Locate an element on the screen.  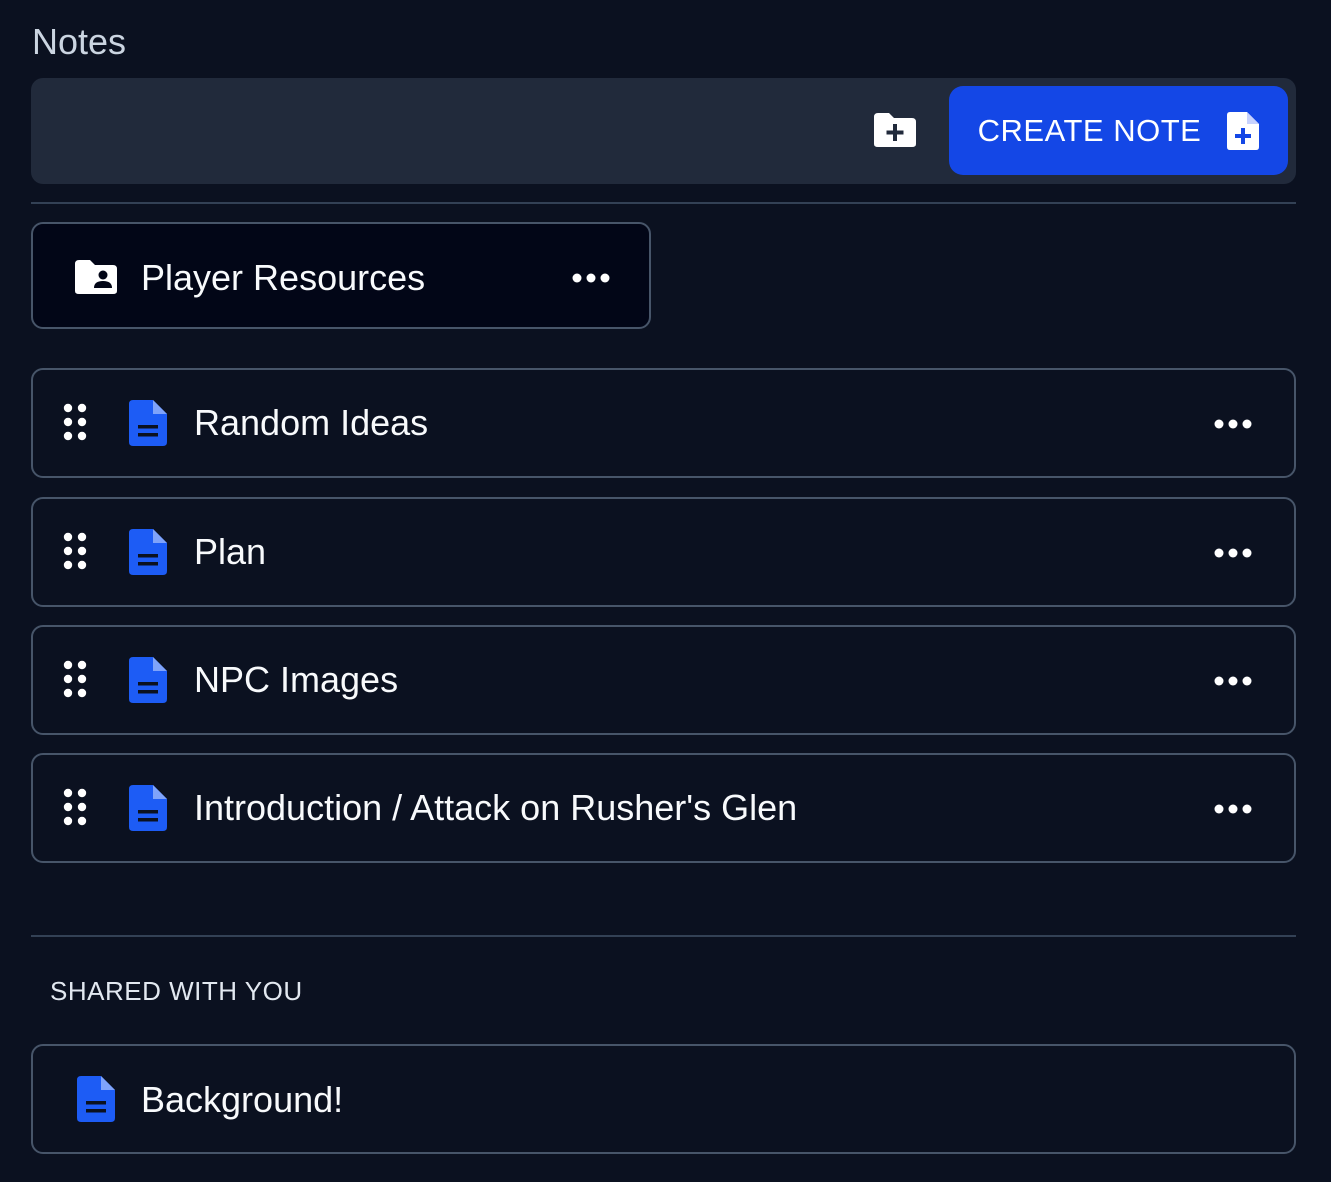
file-plus-icon is located at coordinates (1243, 130).